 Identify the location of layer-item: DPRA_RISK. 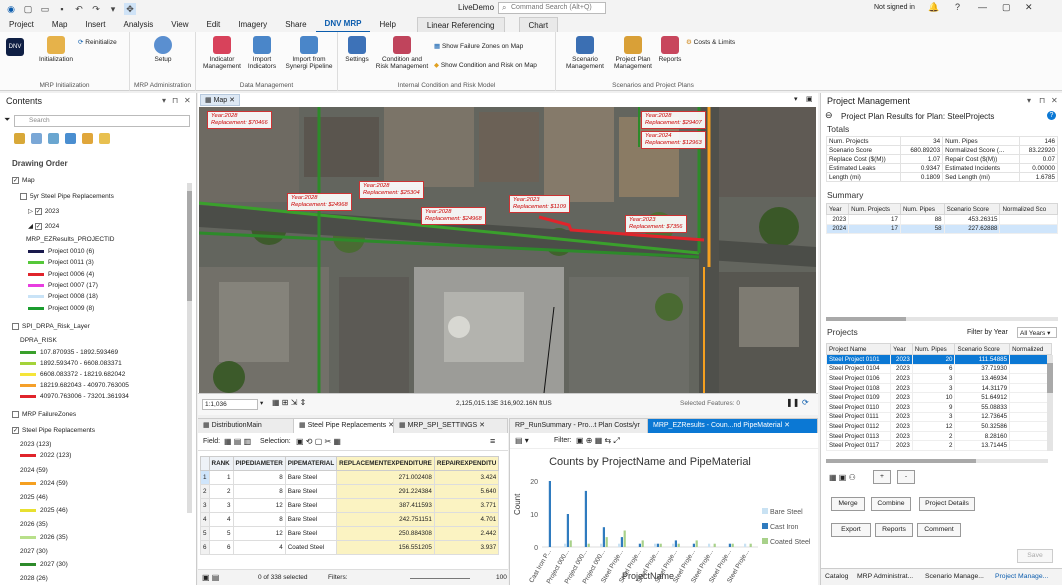
(38, 340).